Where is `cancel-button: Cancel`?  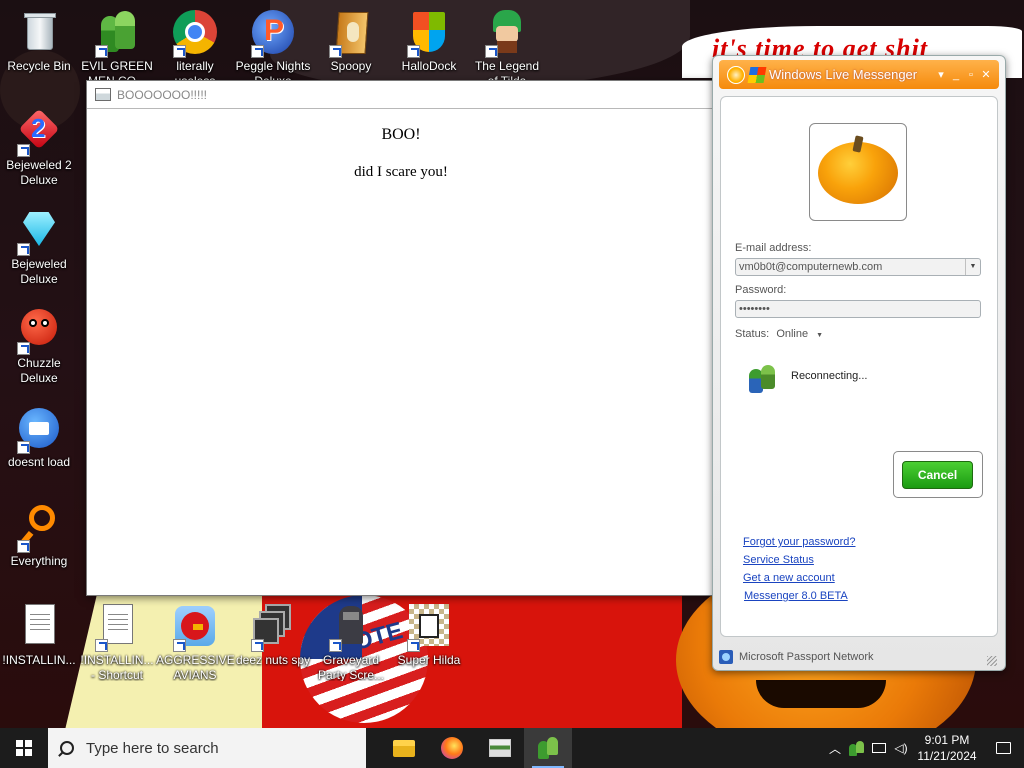
cancel-button: Cancel is located at coordinates (937, 475).